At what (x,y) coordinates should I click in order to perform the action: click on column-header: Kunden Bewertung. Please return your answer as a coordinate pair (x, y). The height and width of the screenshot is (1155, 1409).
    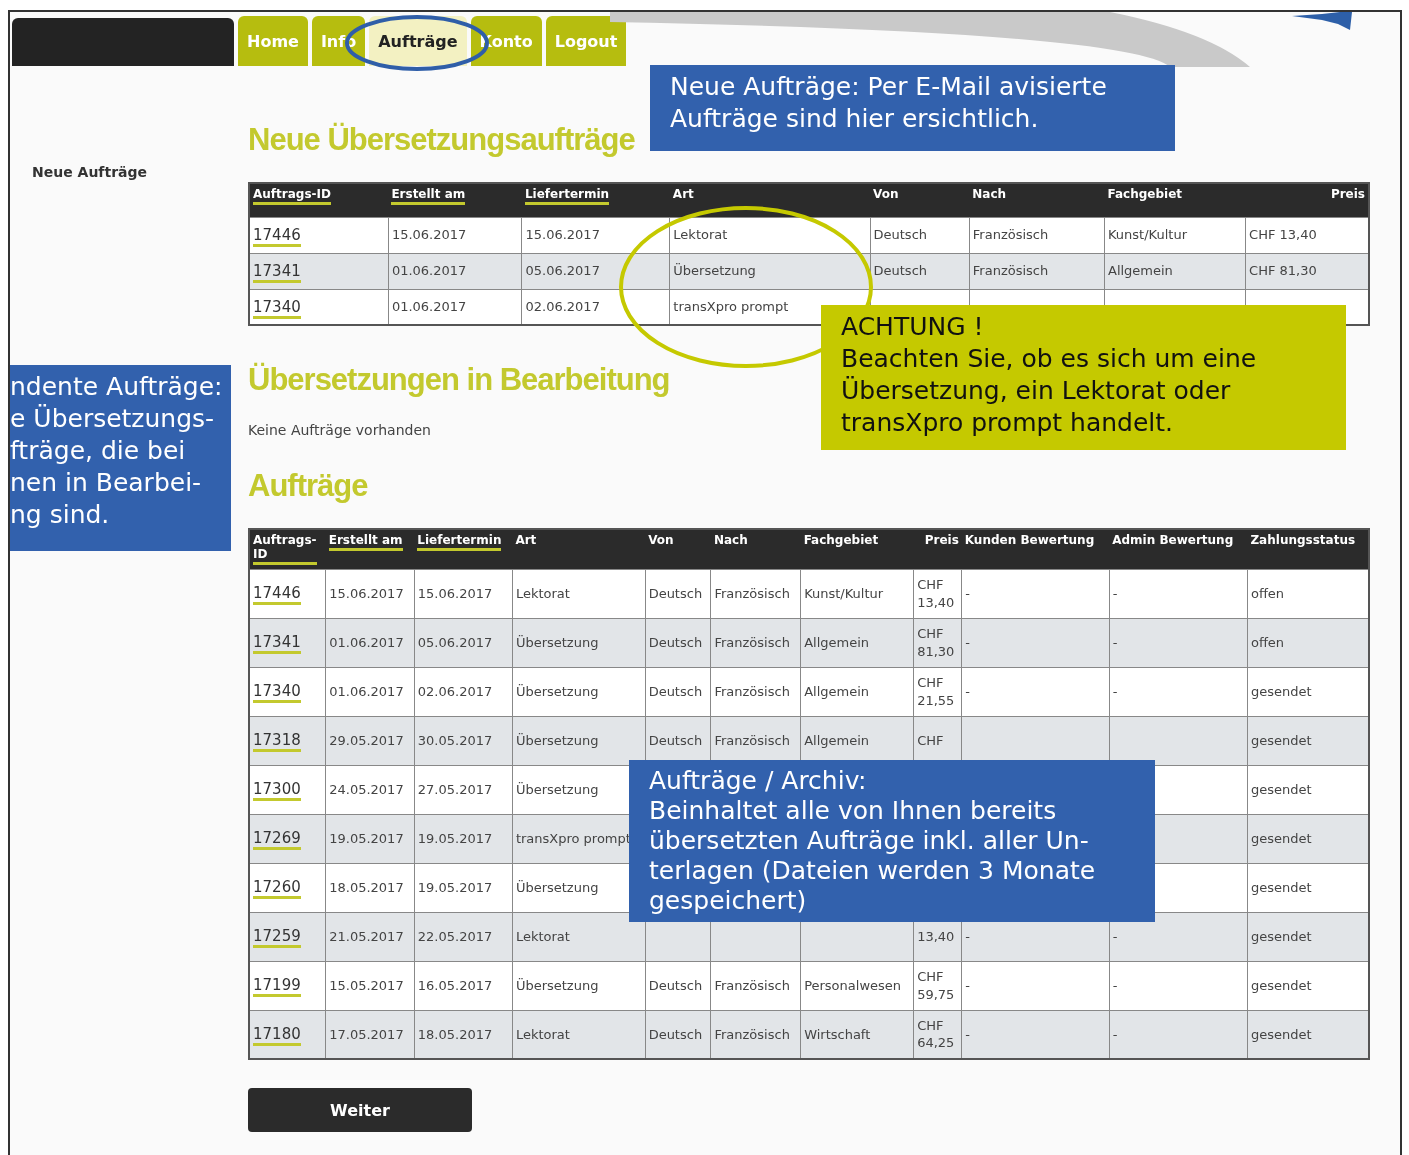
    Looking at the image, I should click on (1035, 549).